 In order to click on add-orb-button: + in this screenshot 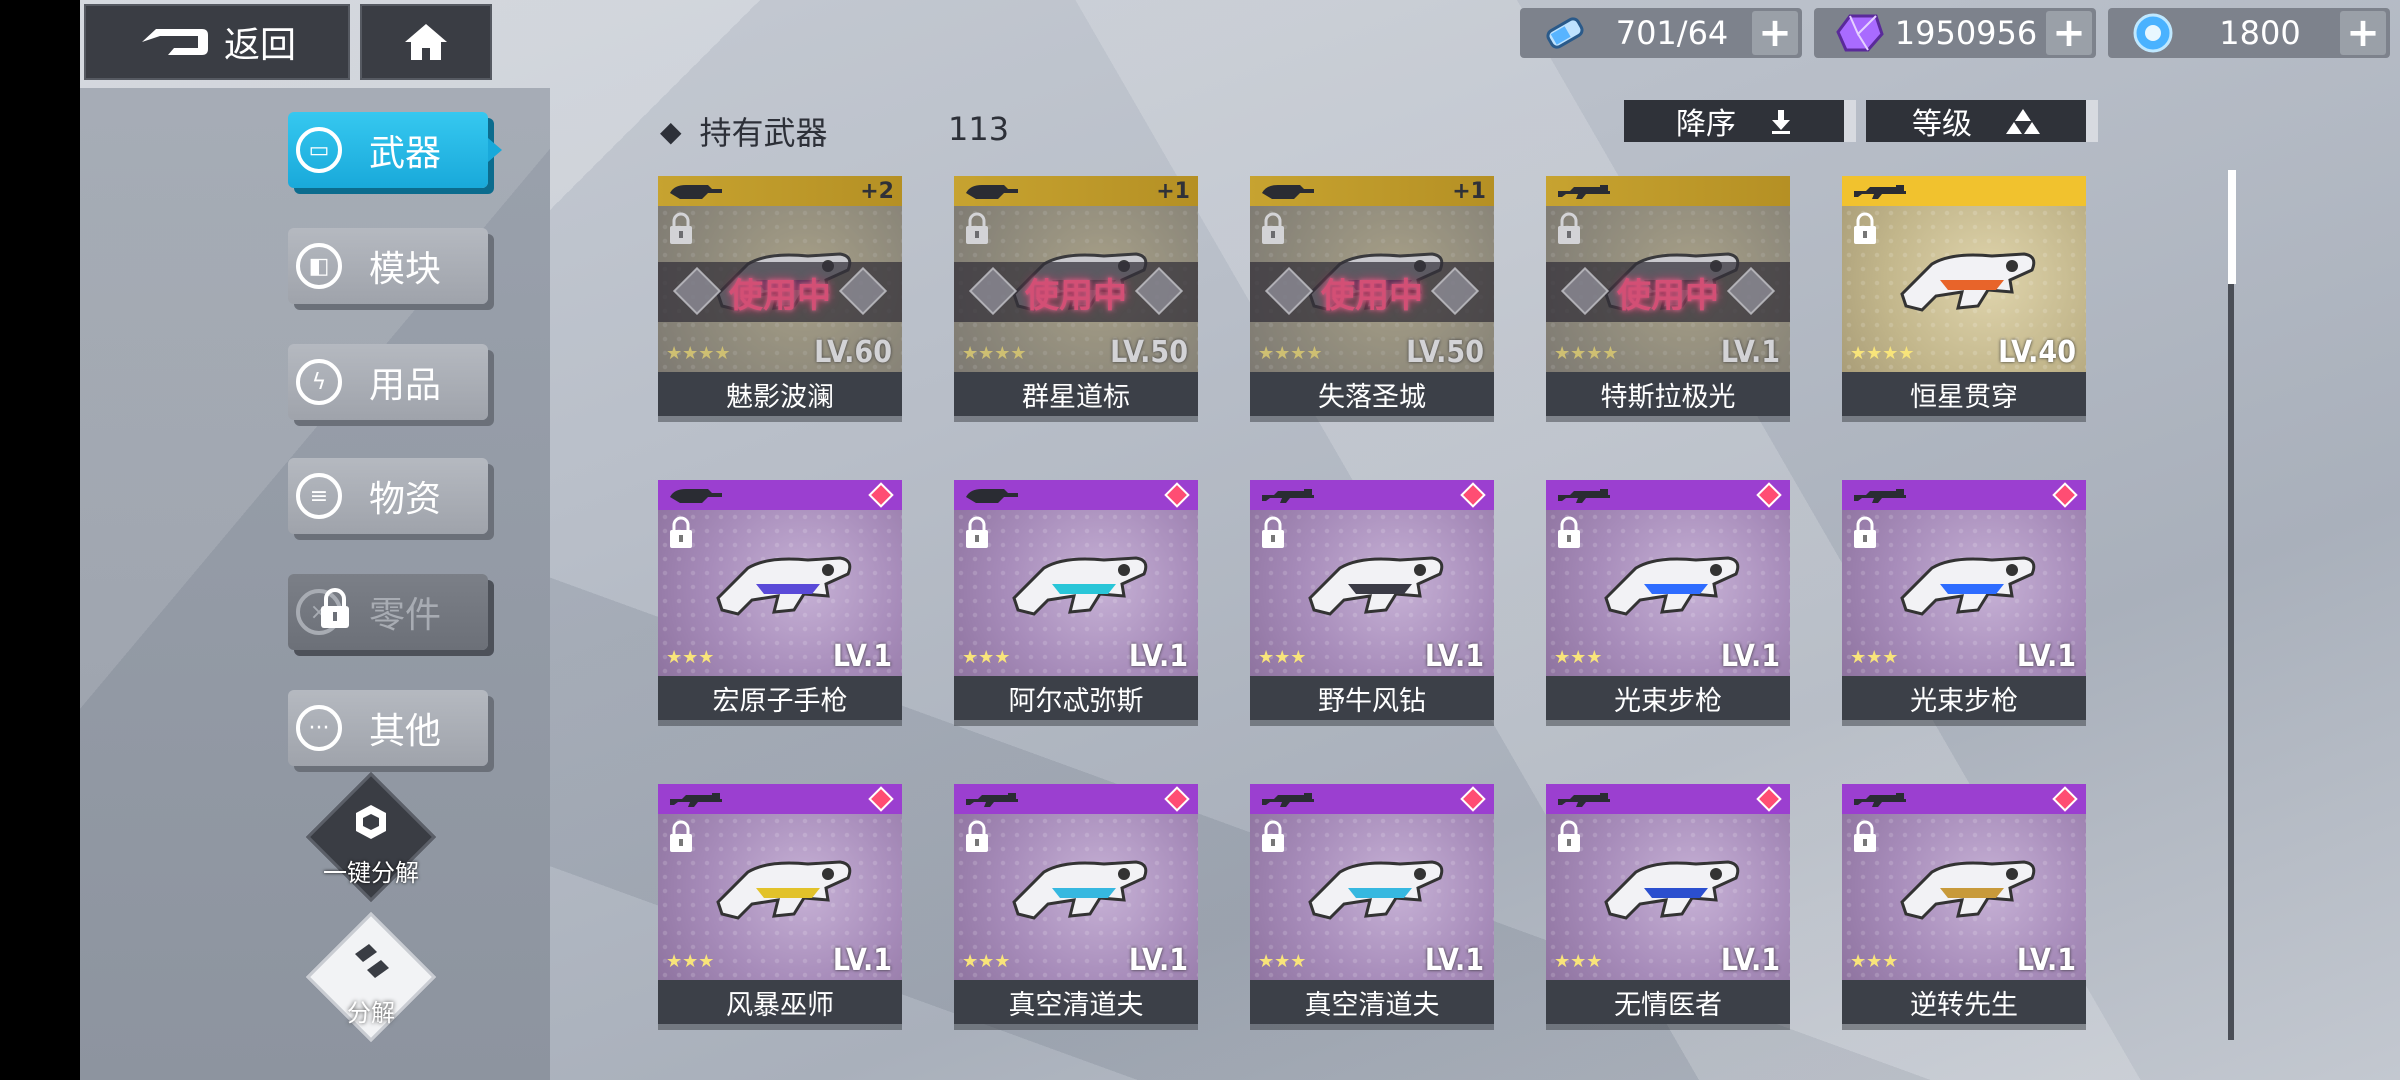, I will do `click(2363, 33)`.